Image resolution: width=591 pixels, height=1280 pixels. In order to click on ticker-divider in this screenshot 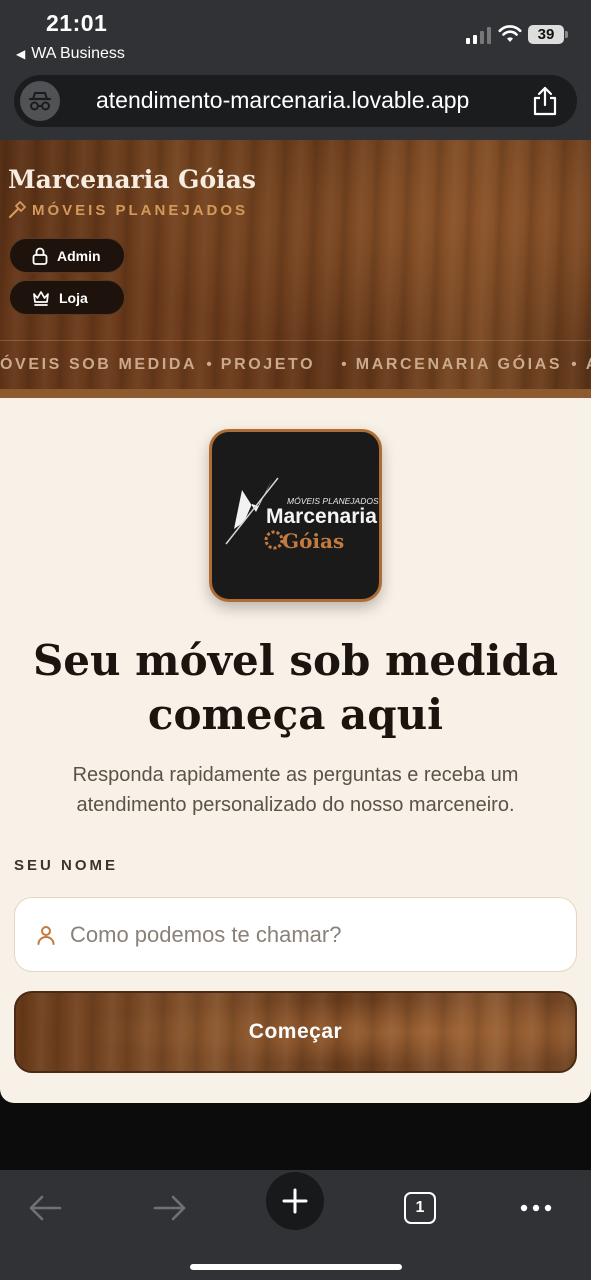, I will do `click(295, 340)`.